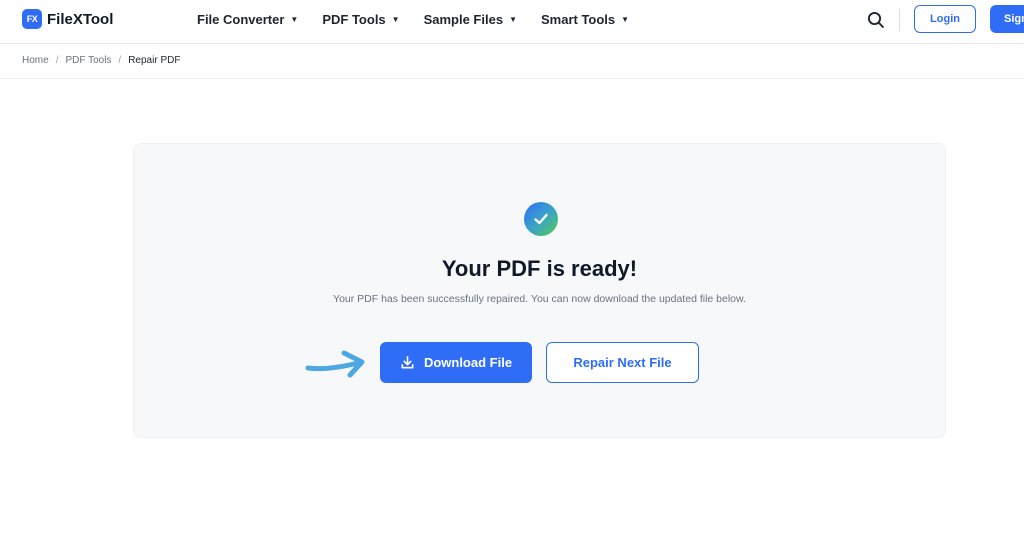  I want to click on breadcrumb: Home / PDF Tools / Repair PDF, so click(101, 60).